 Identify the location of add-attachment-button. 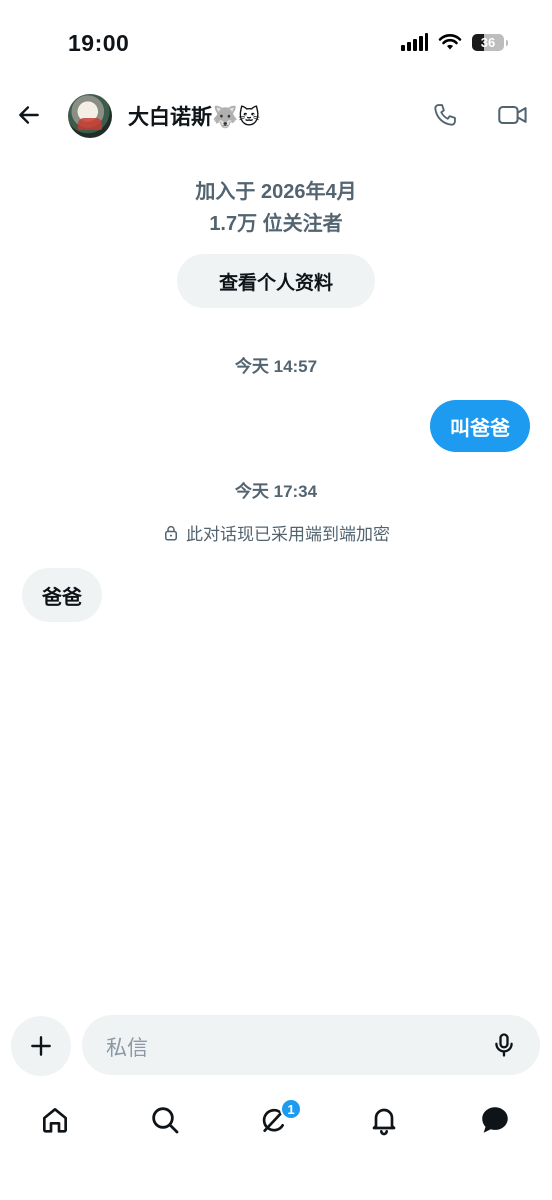
(41, 1046).